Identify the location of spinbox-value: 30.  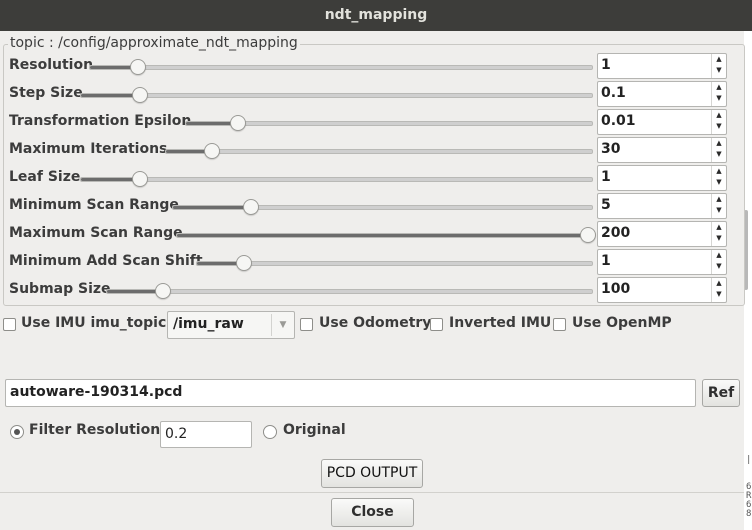
(611, 149).